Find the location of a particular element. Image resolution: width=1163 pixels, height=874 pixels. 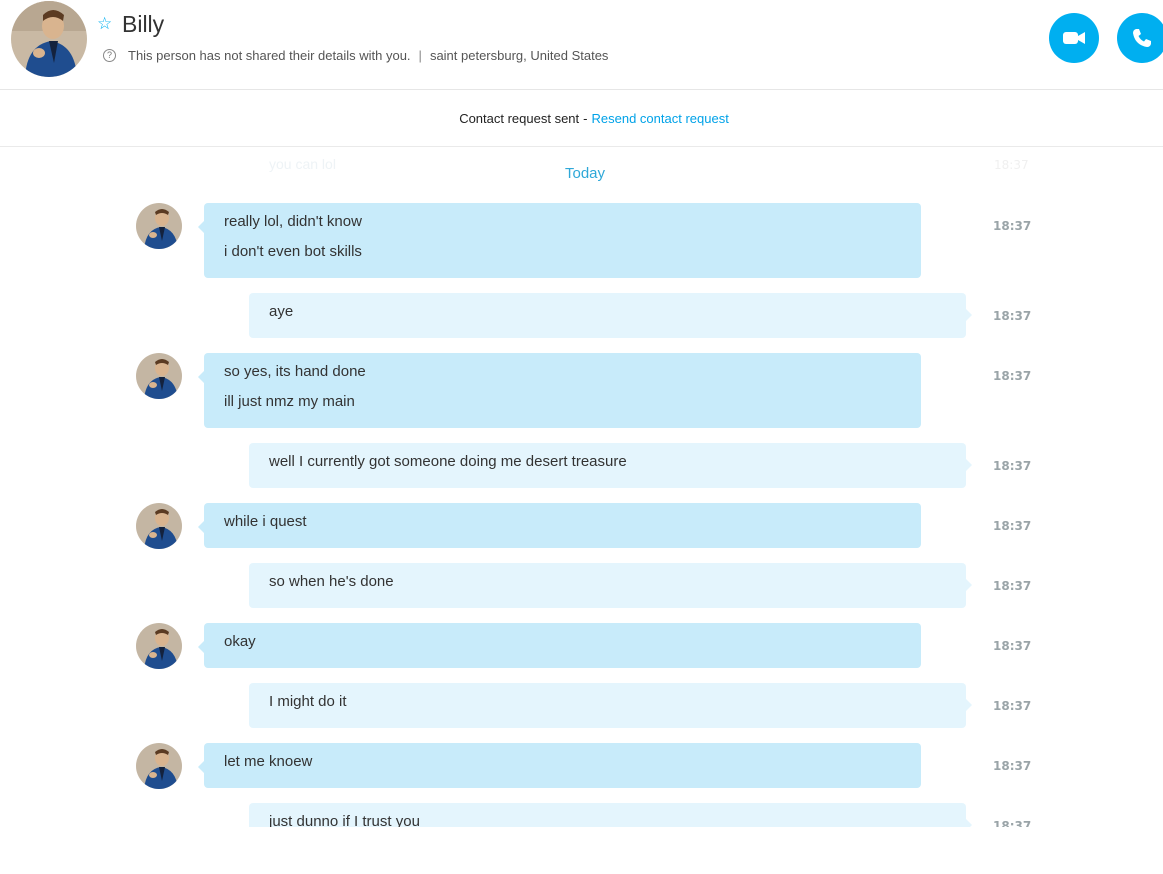

video-call-button is located at coordinates (1074, 38).